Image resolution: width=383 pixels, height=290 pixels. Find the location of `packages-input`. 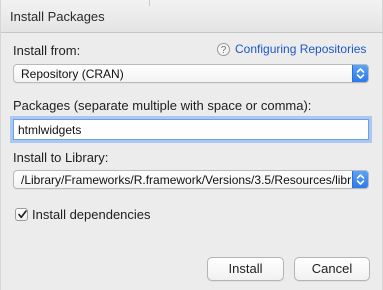

packages-input is located at coordinates (191, 129).